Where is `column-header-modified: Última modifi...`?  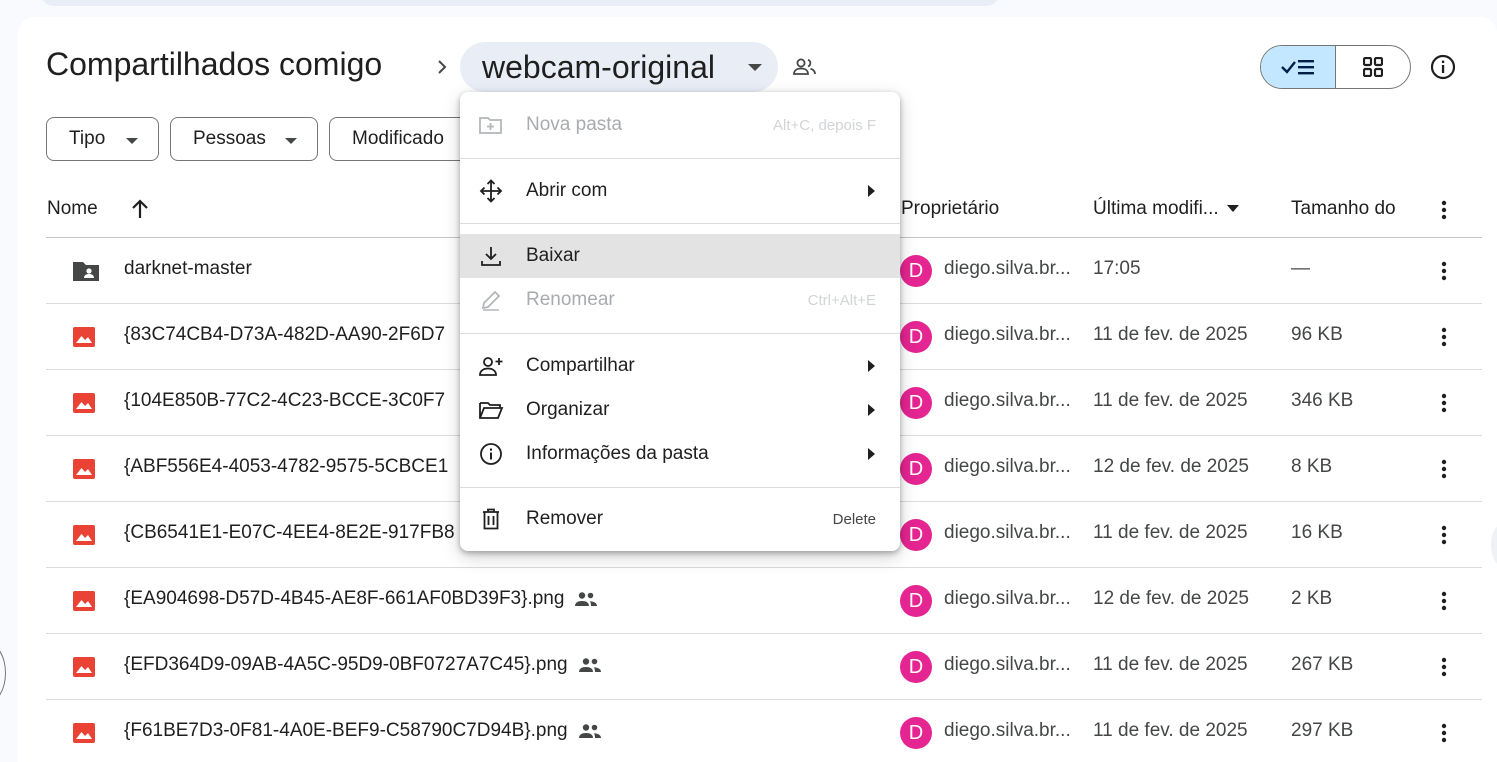
column-header-modified: Última modifi... is located at coordinates (1166, 209).